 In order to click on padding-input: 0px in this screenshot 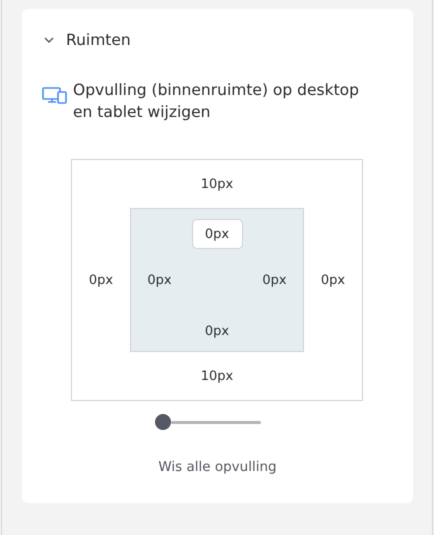, I will do `click(217, 234)`.